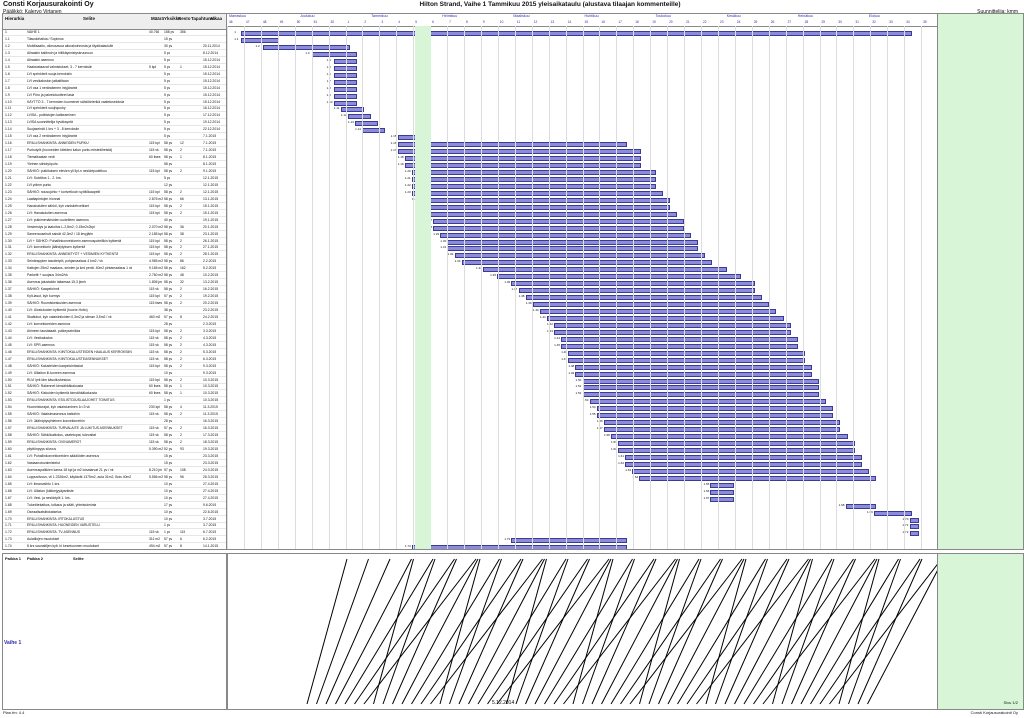 The image size is (1024, 718). I want to click on row-name: Airineen taustalaatt. putkeyseinikka, so click(54, 330).